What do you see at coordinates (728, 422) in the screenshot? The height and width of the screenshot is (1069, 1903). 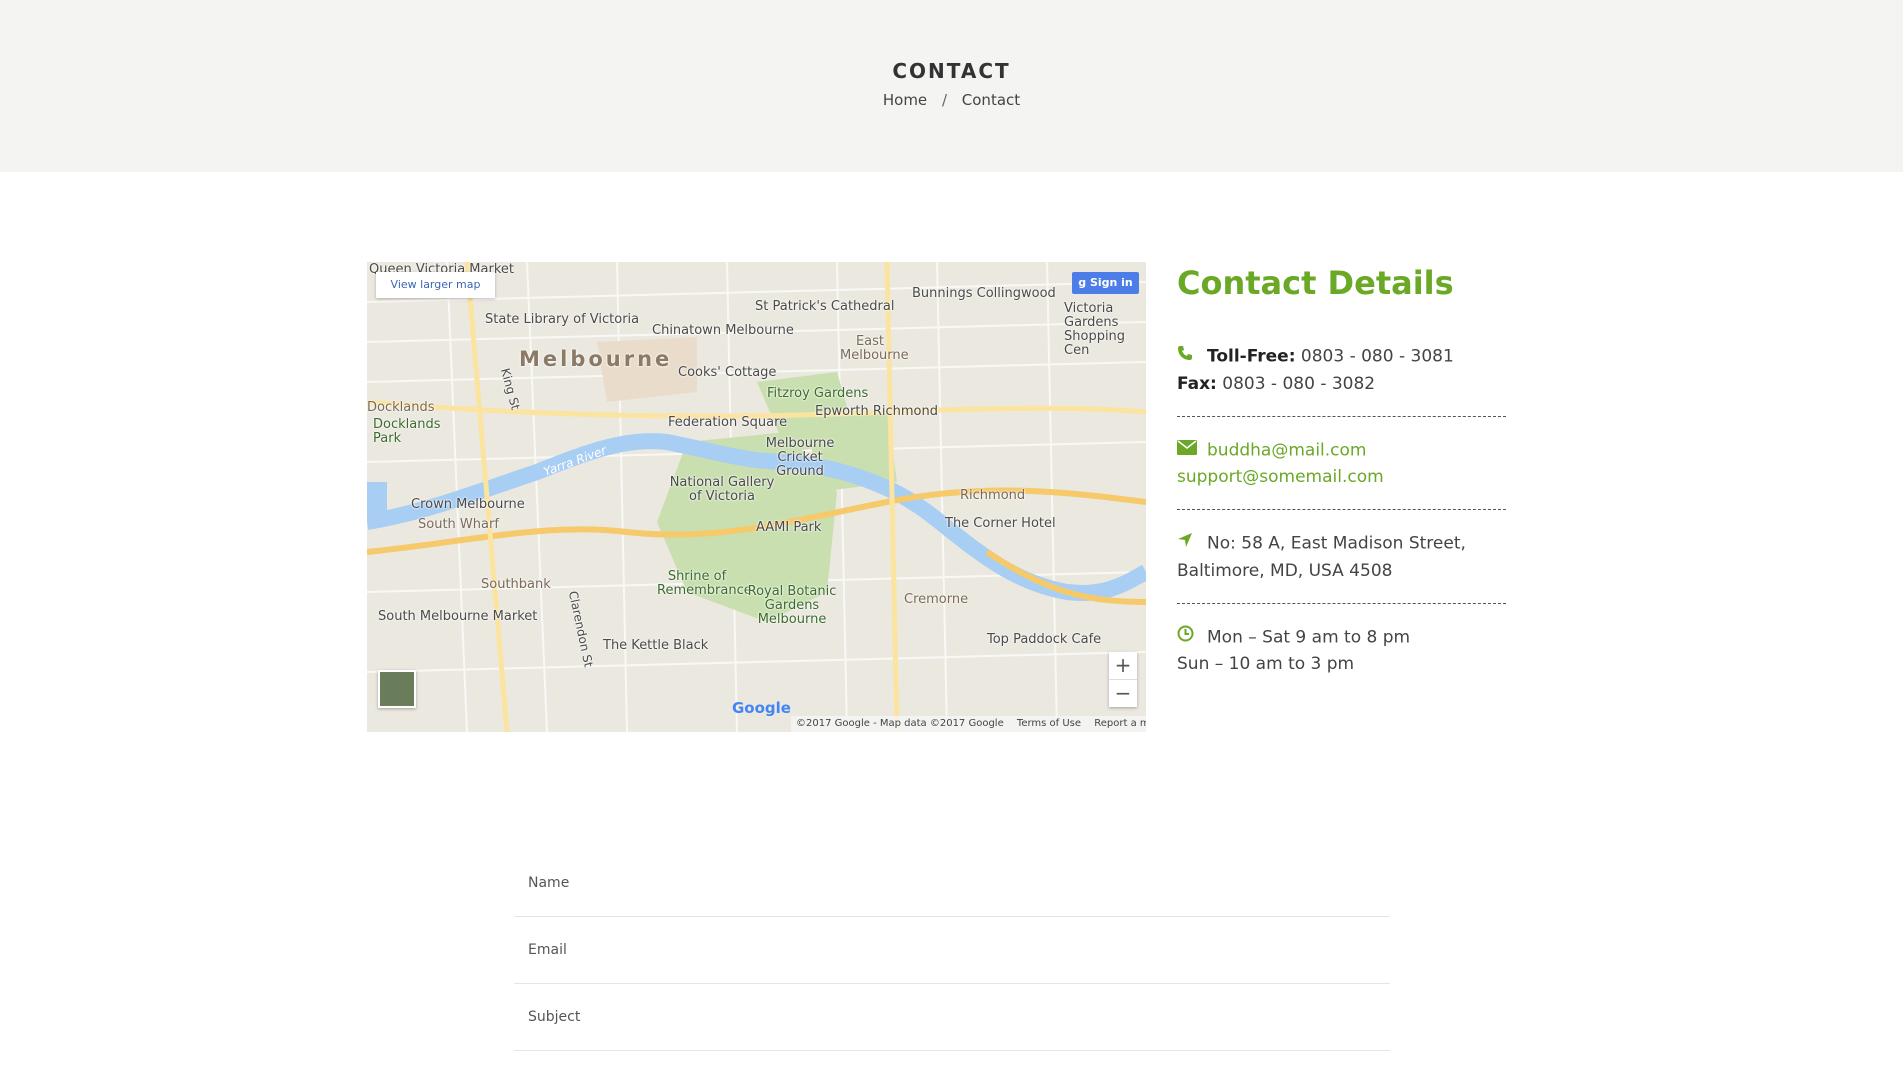 I see `map-label-federation-square: Federation Square` at bounding box center [728, 422].